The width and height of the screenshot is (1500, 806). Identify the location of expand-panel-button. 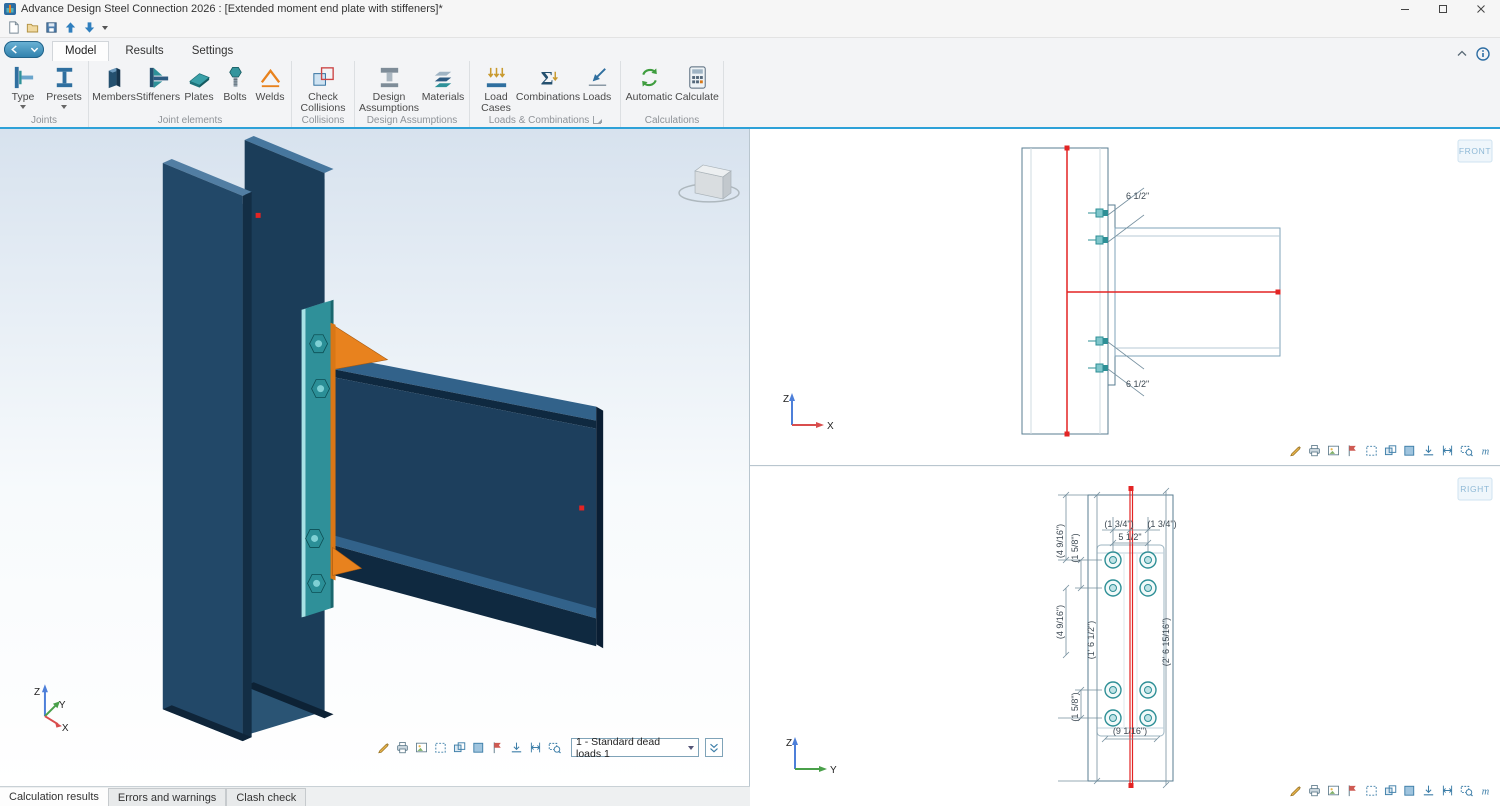
(714, 747).